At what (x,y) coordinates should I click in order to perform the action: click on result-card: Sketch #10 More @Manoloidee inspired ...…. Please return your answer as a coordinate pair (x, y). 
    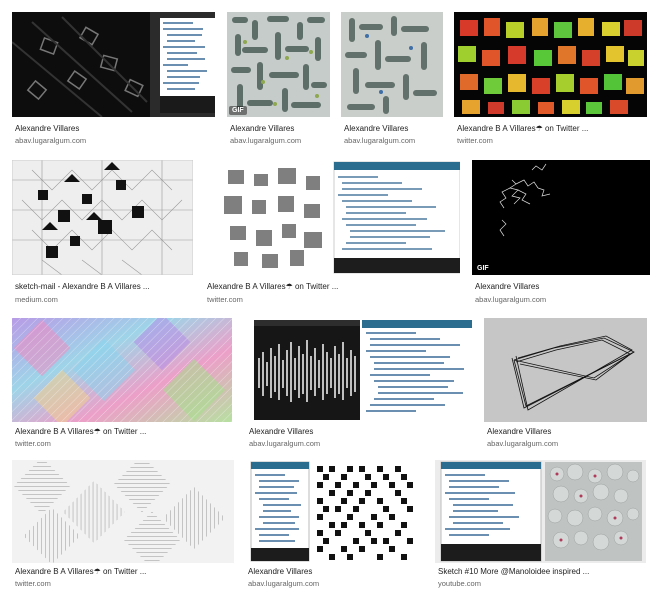
    Looking at the image, I should click on (540, 526).